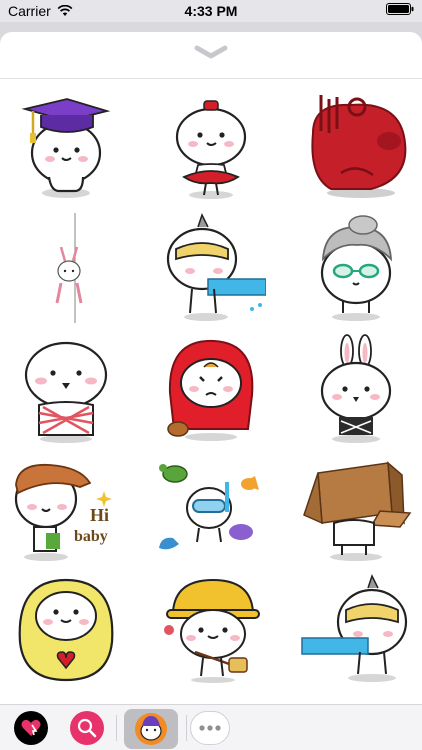  I want to click on hardhat-sticker-image, so click(212, 630).